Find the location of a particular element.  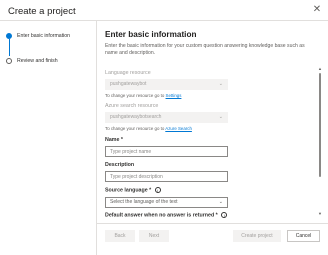

language-resource-hint: To change your resource go to Settings is located at coordinates (143, 95).